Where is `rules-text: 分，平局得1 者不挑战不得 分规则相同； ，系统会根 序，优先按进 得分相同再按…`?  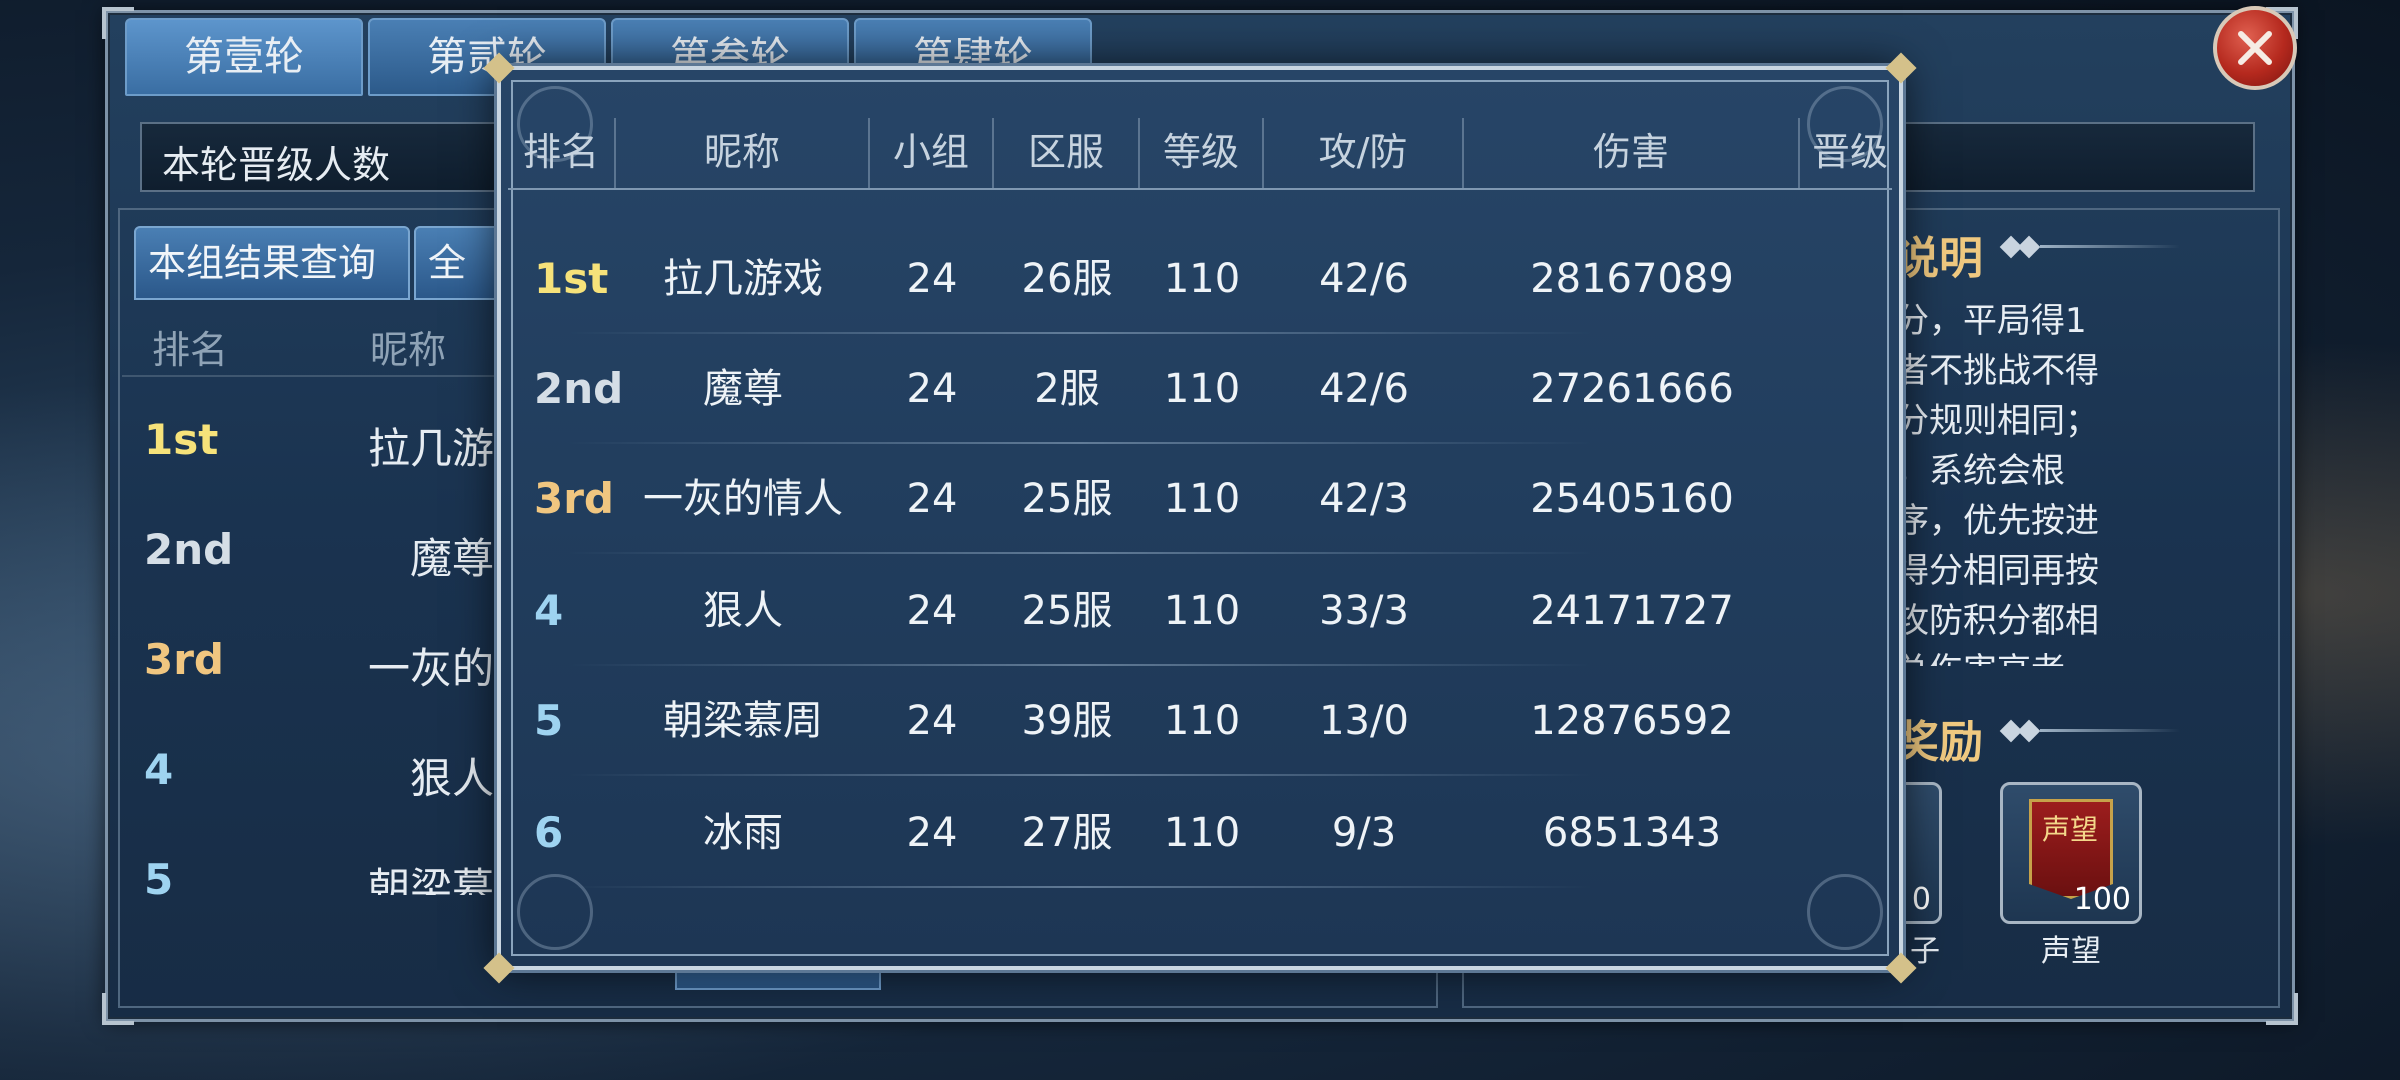 rules-text: 分，平局得1 者不挑战不得 分规则相同； ，系统会根 序，优先按进 得分相同再按… is located at coordinates (1997, 483).